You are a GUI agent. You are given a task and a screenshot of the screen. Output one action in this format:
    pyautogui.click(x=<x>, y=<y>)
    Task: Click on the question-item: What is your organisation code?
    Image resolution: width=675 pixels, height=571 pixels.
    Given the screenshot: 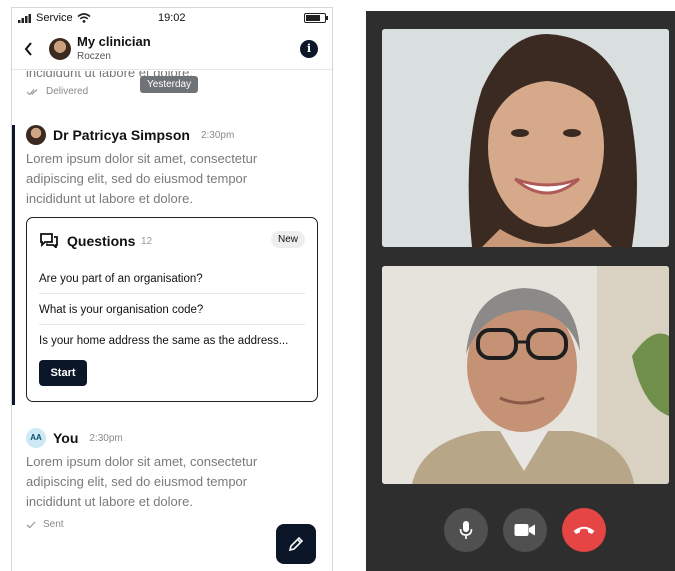 What is the action you would take?
    pyautogui.click(x=172, y=314)
    